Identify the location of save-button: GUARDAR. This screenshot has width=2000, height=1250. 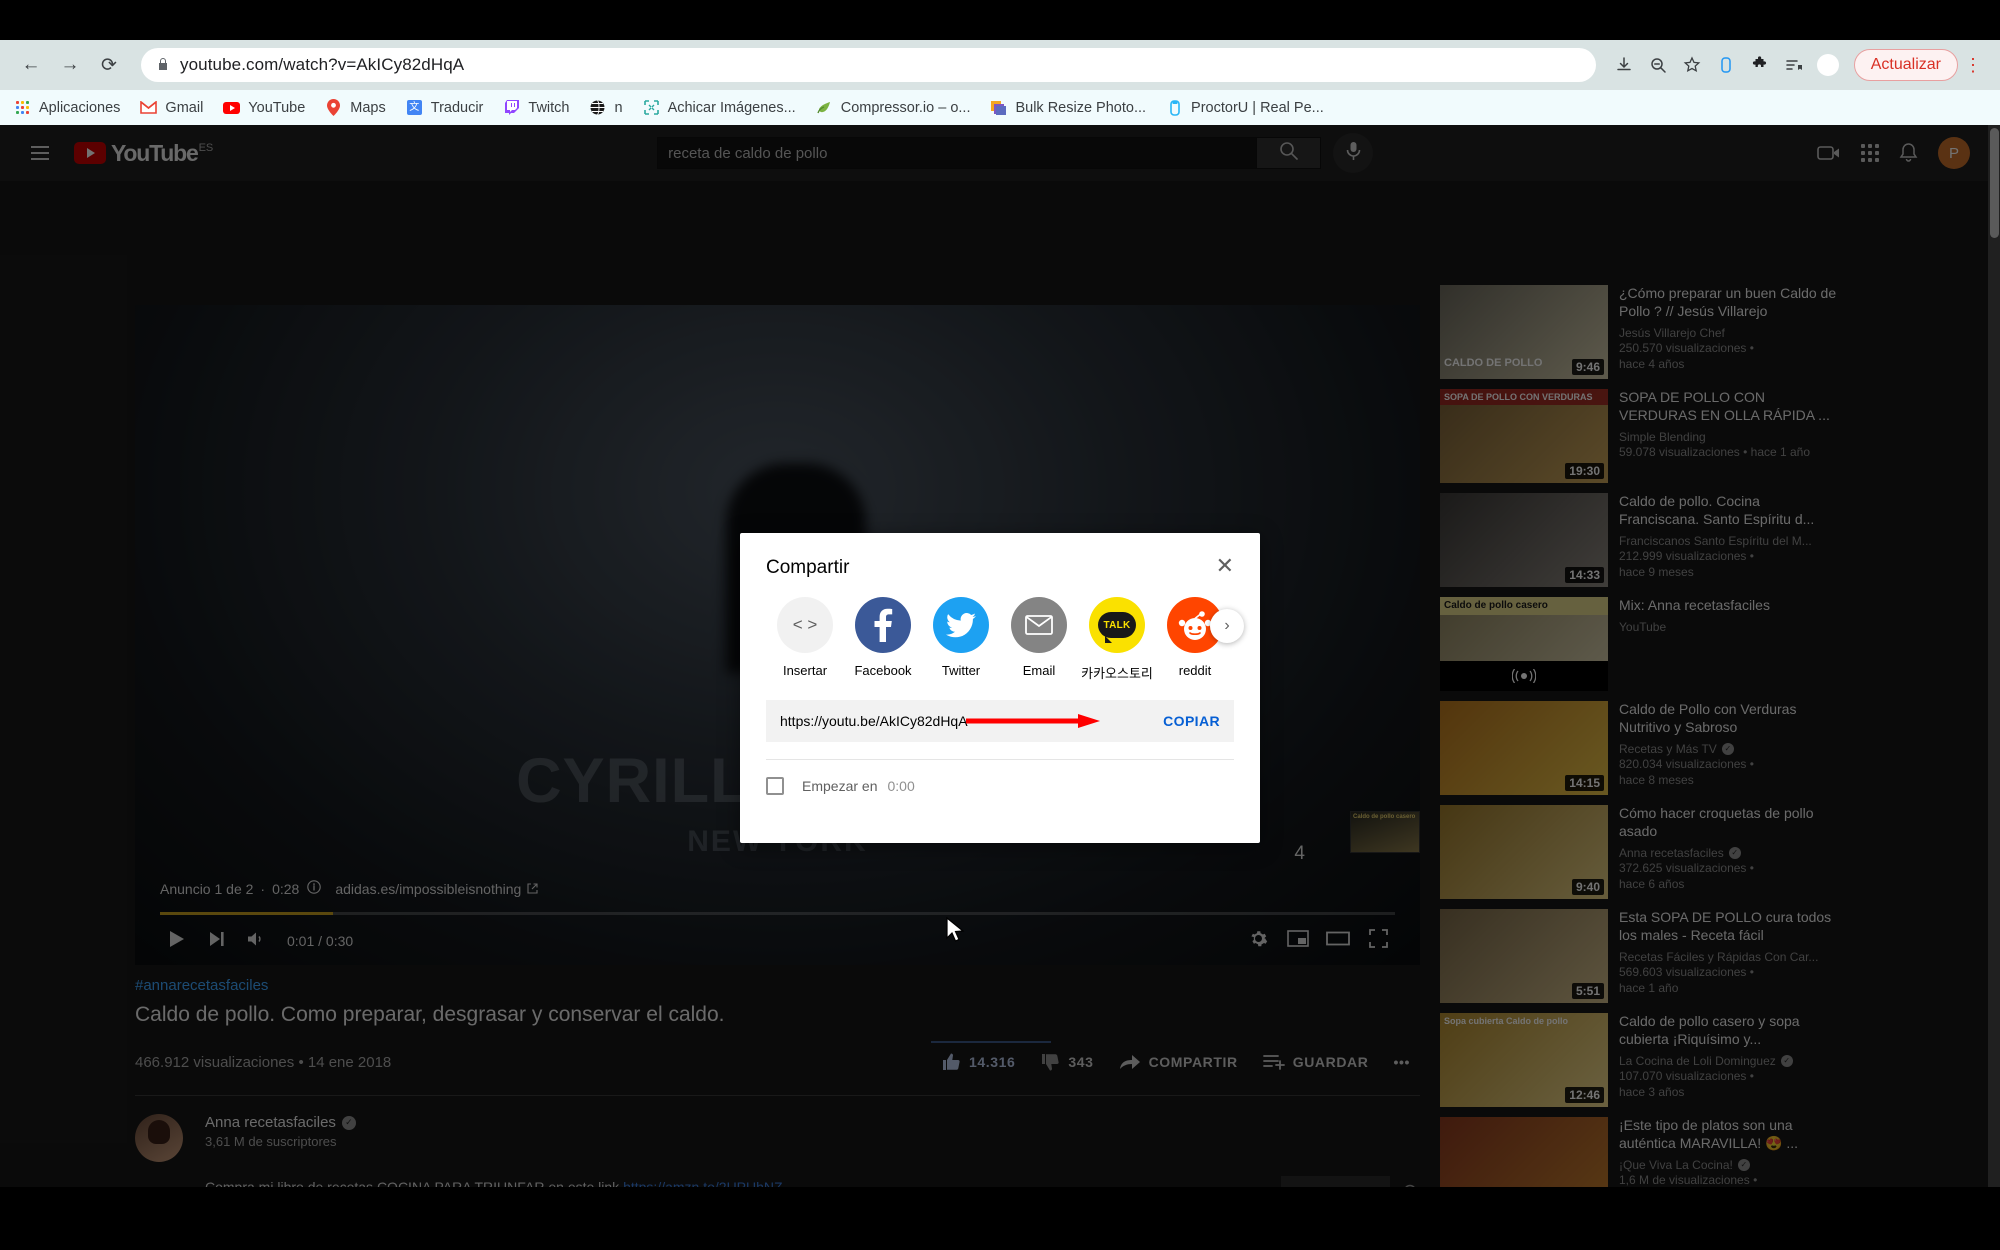
(1316, 1062).